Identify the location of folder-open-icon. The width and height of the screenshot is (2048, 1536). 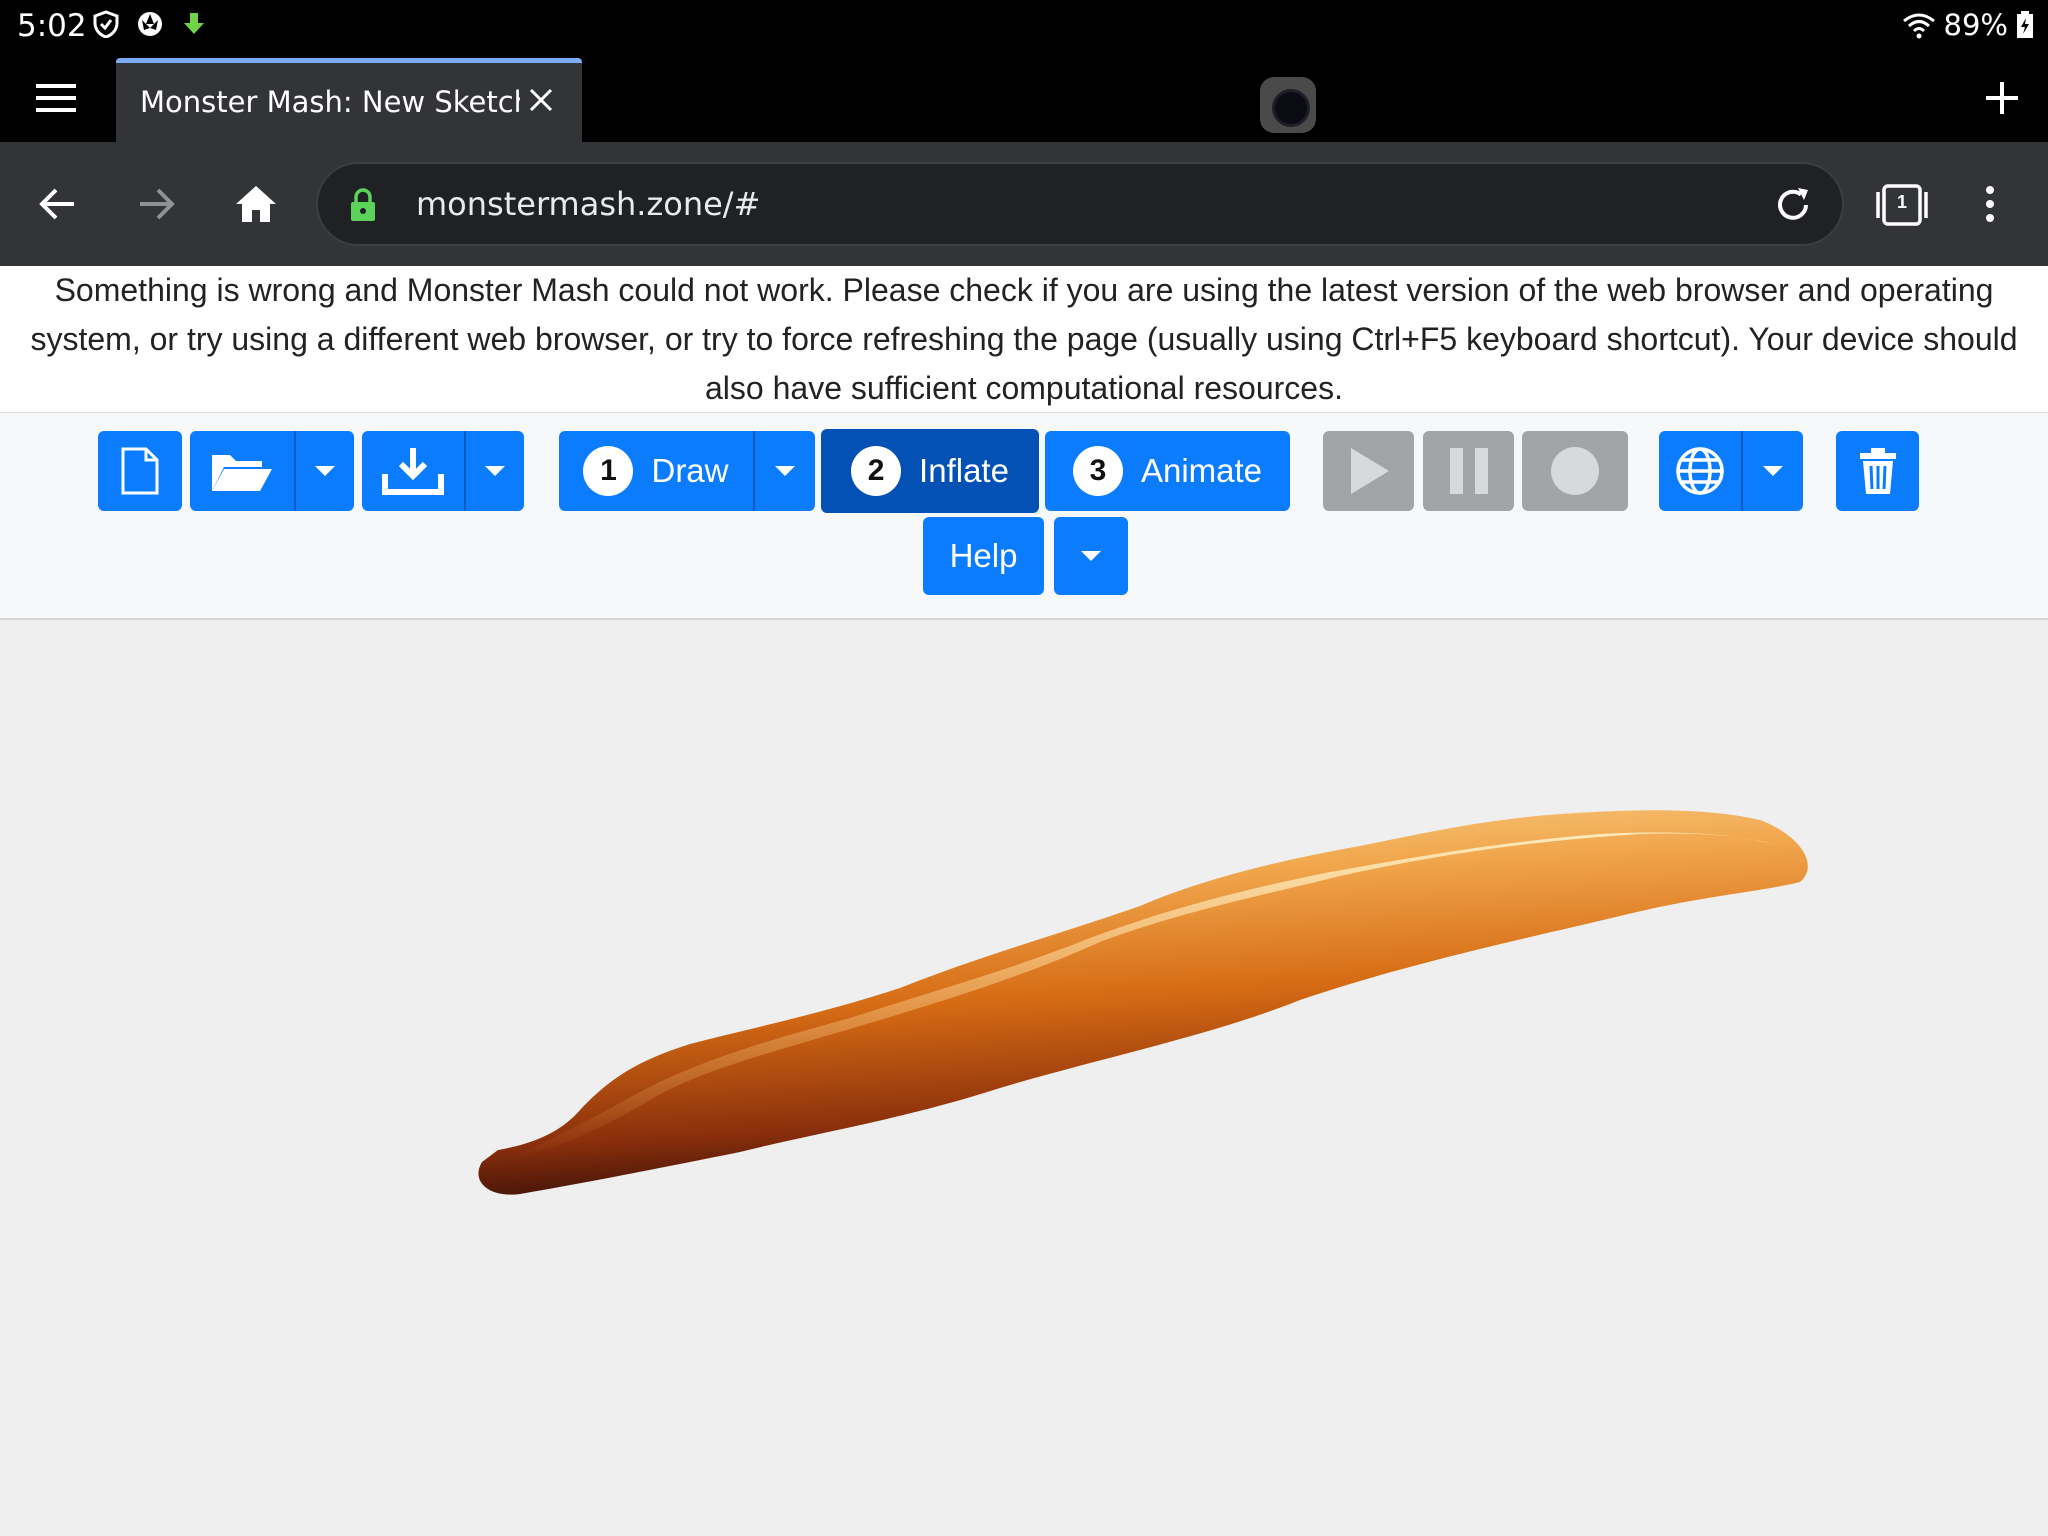
(242, 473).